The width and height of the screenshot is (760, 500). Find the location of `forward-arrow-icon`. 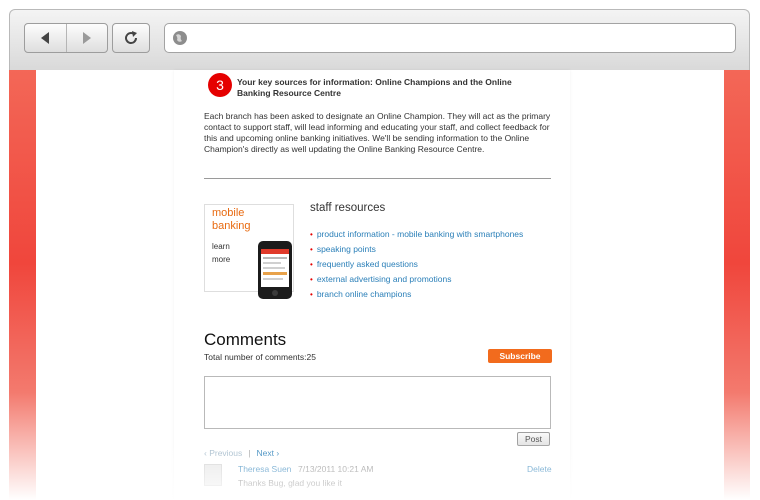

forward-arrow-icon is located at coordinates (86, 38).